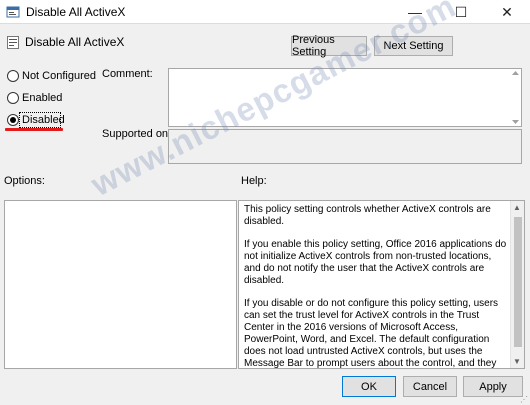  Describe the element at coordinates (42, 98) in the screenshot. I see `radio-label: Enabled` at that location.